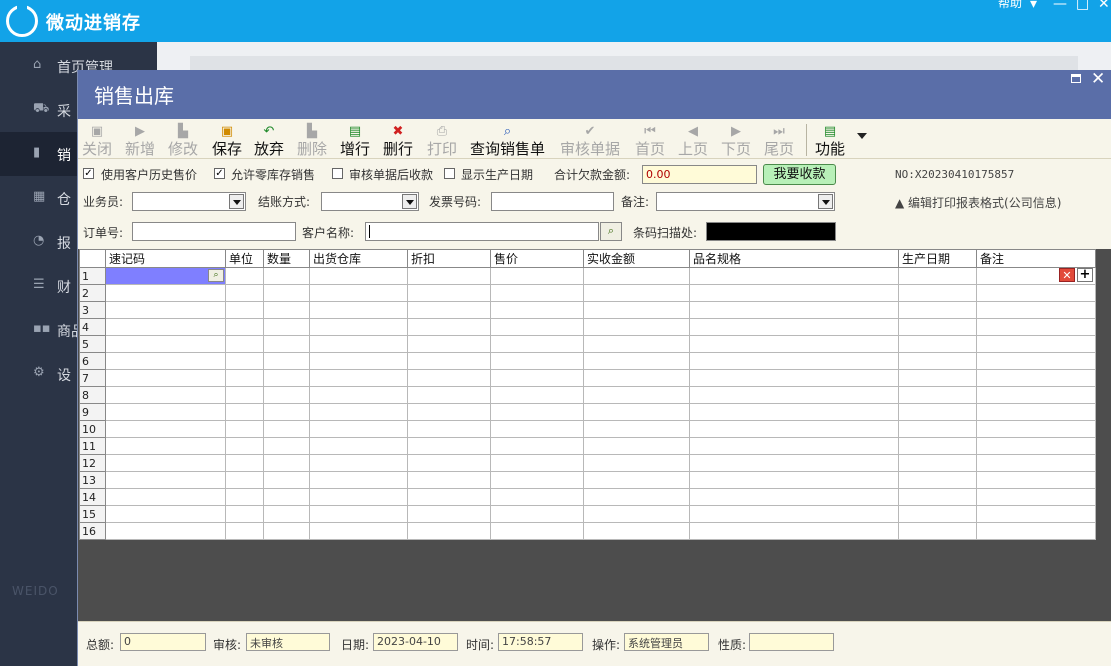  I want to click on item-picker-icon: ⌕, so click(216, 275).